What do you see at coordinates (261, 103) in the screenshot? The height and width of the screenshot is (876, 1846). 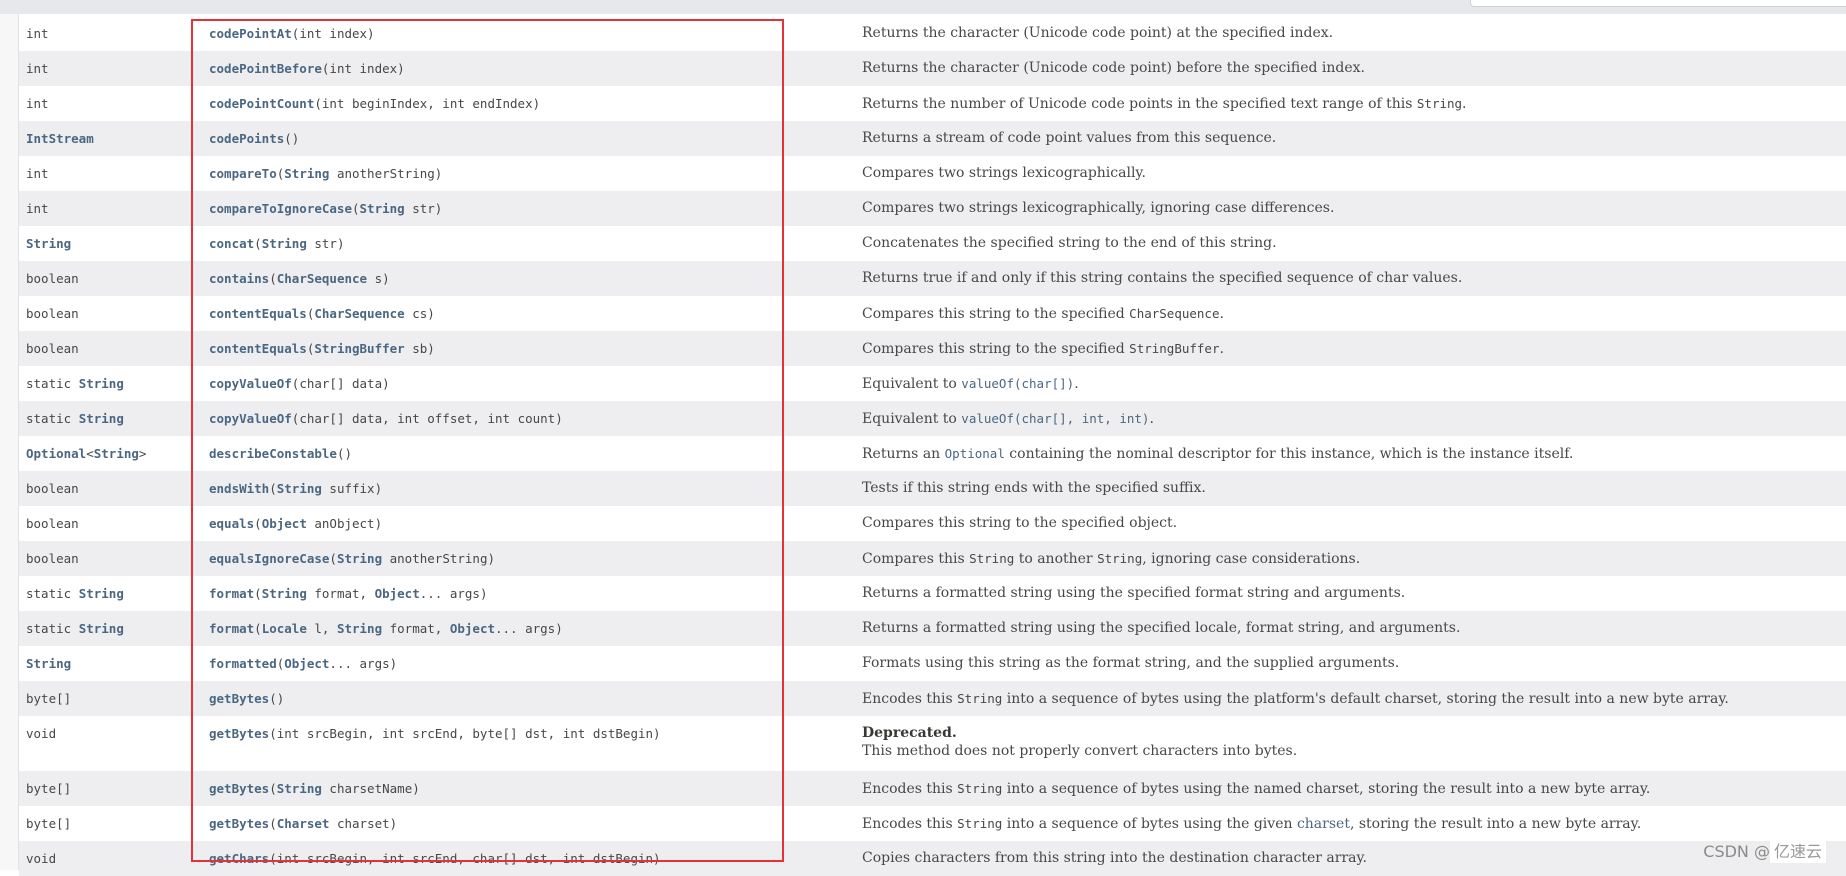 I see `method-link: codePointCount` at bounding box center [261, 103].